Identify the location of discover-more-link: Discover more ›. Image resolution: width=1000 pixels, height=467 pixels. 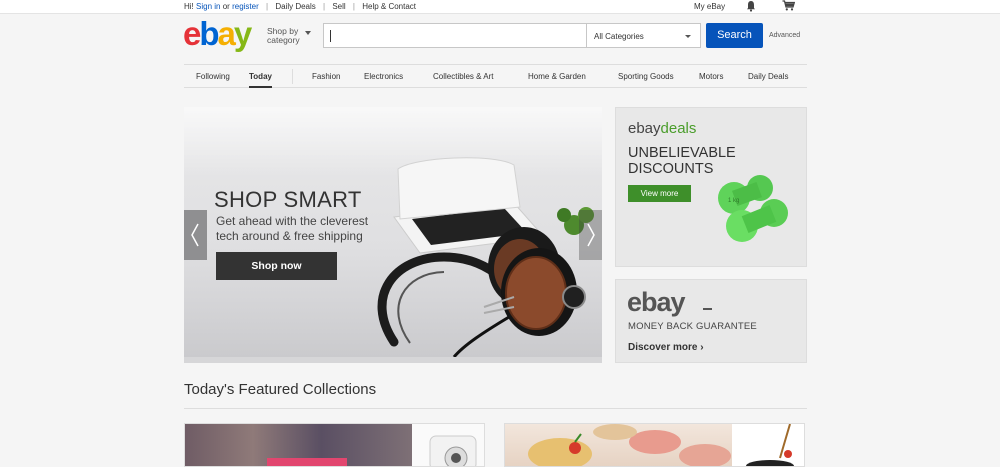
(666, 347).